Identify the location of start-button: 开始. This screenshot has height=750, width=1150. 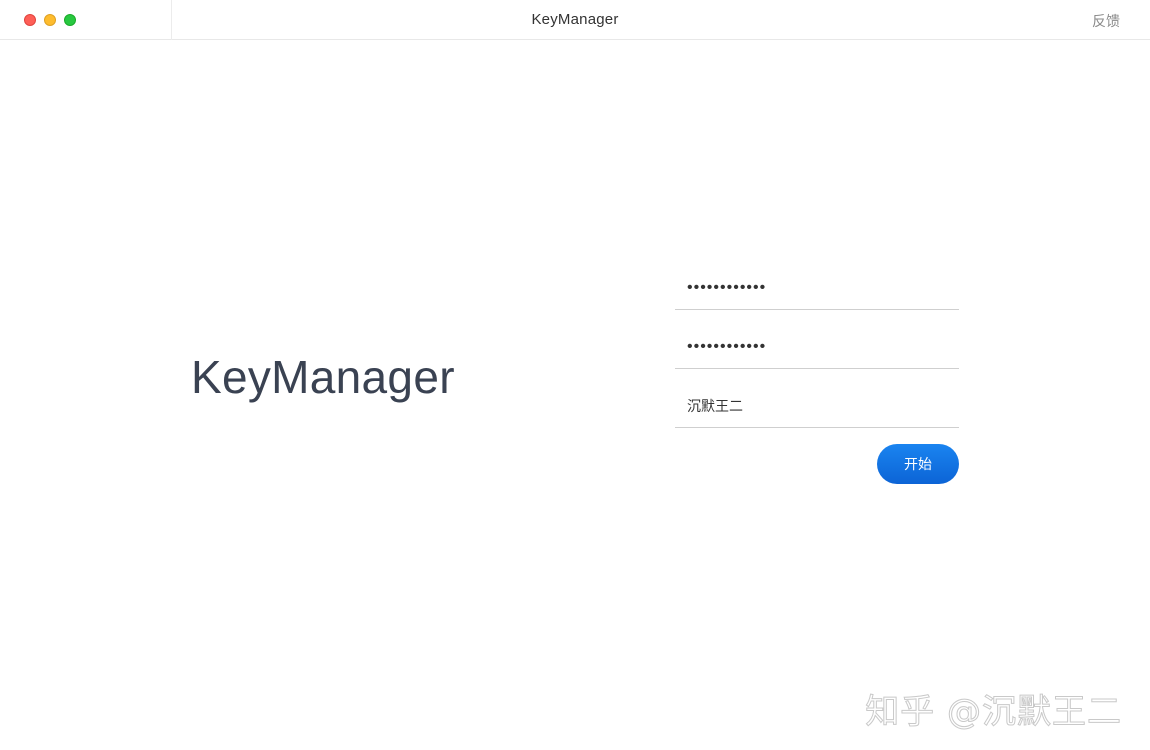
(918, 464).